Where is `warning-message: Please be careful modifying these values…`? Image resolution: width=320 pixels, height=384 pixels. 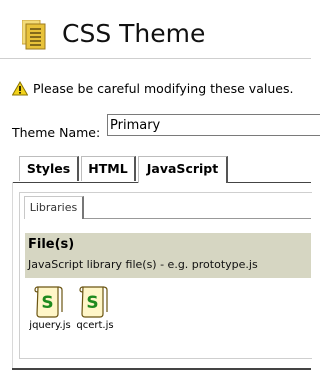 warning-message: Please be careful modifying these values… is located at coordinates (152, 88).